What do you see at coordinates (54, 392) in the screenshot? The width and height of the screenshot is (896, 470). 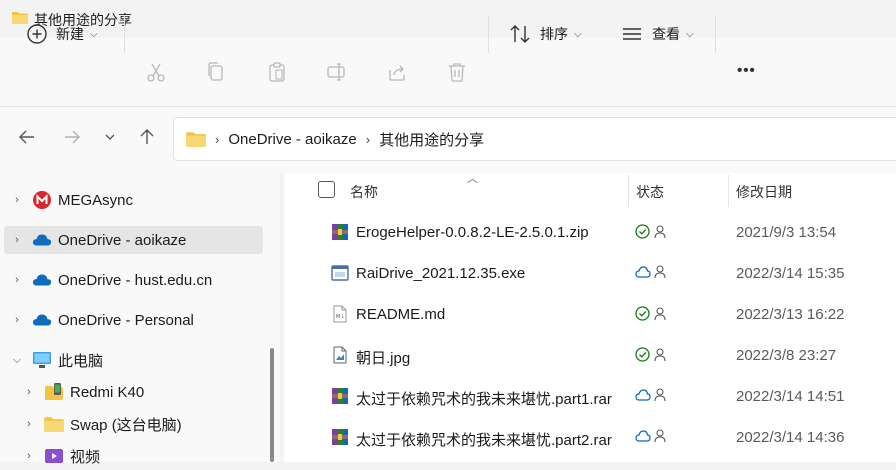 I see `phone-icon` at bounding box center [54, 392].